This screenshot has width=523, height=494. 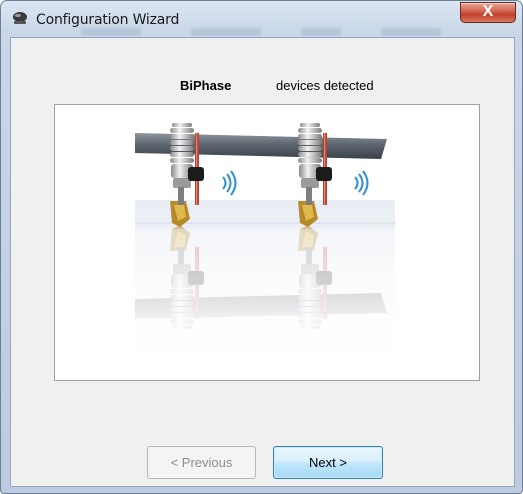 I want to click on previous-button: < Previous, so click(x=201, y=462).